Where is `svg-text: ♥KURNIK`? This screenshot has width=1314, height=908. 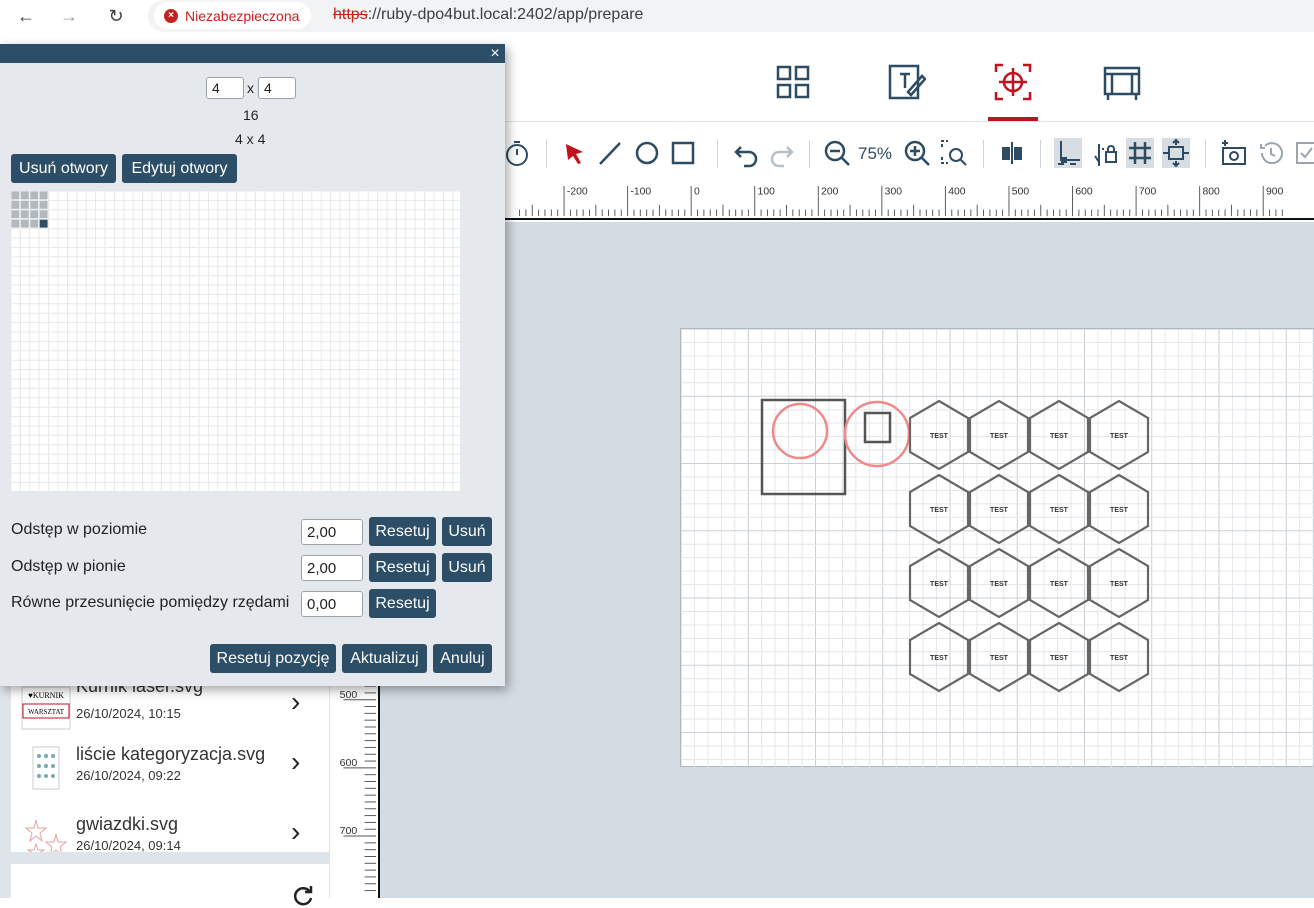 svg-text: ♥KURNIK is located at coordinates (46, 695).